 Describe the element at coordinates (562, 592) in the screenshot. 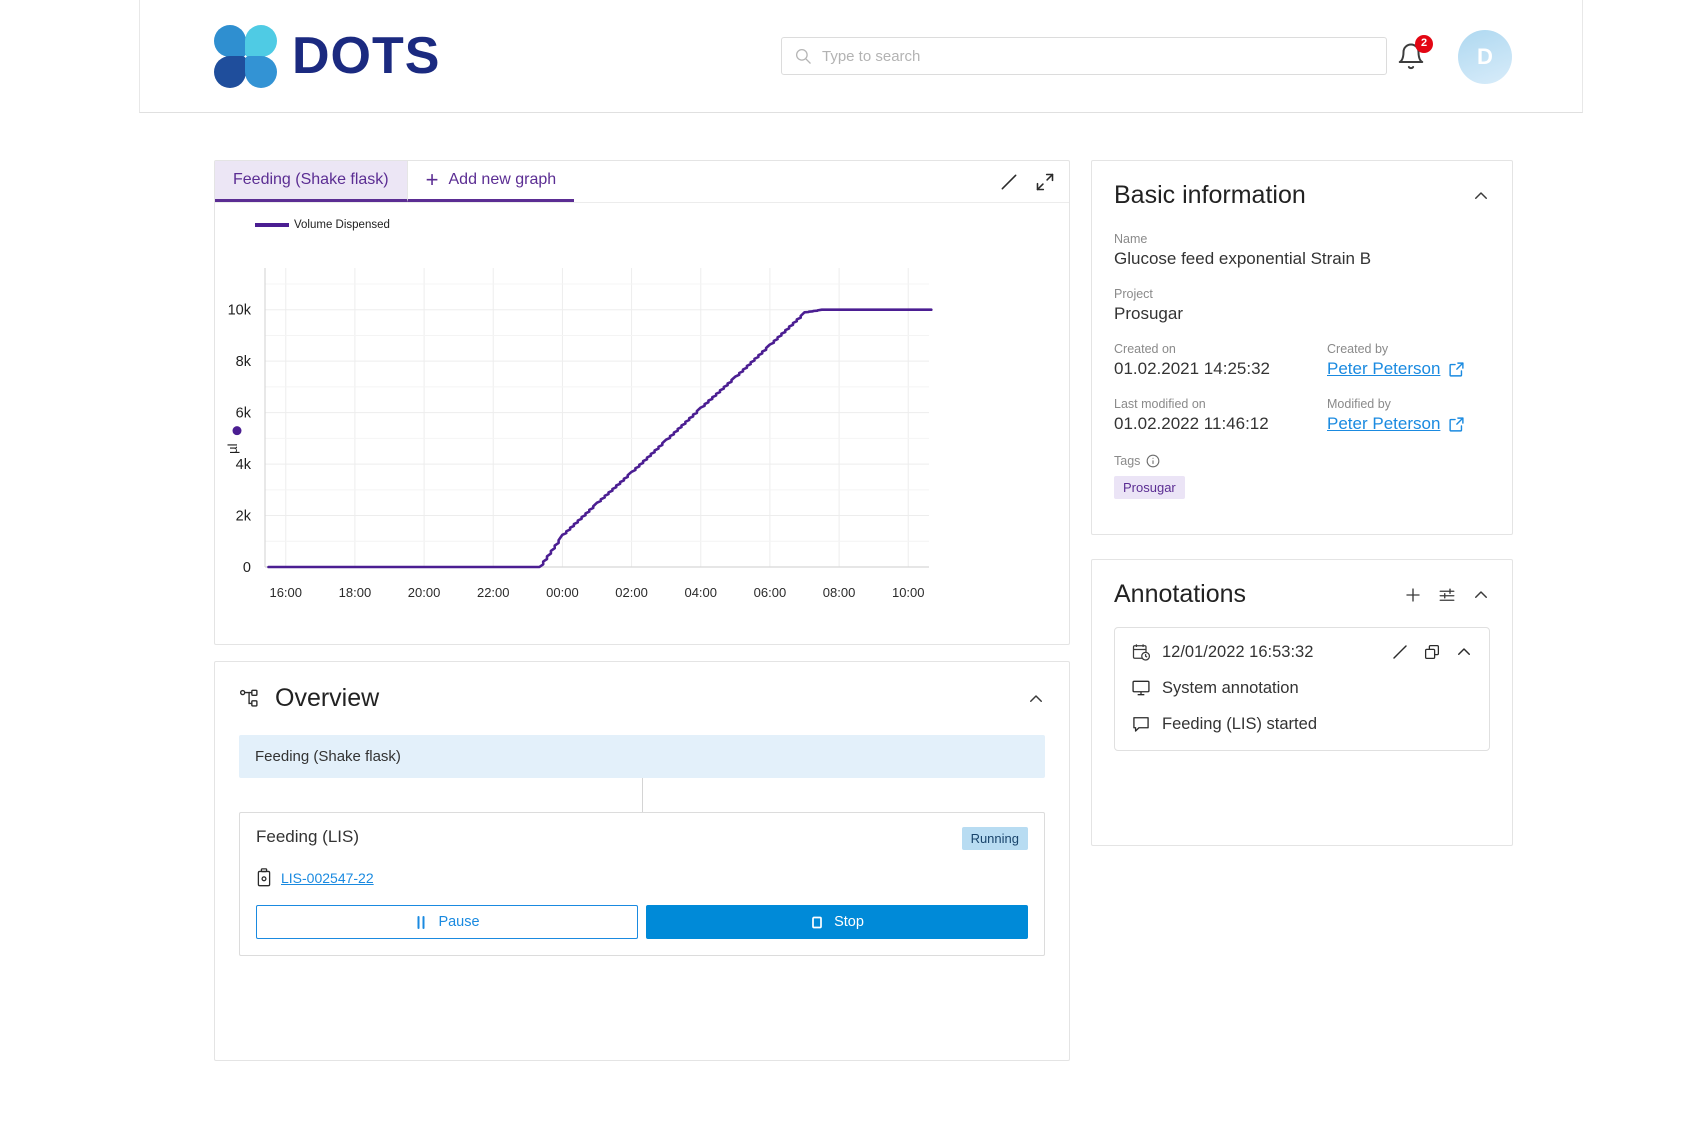

I see `svg-text: 00:00` at that location.